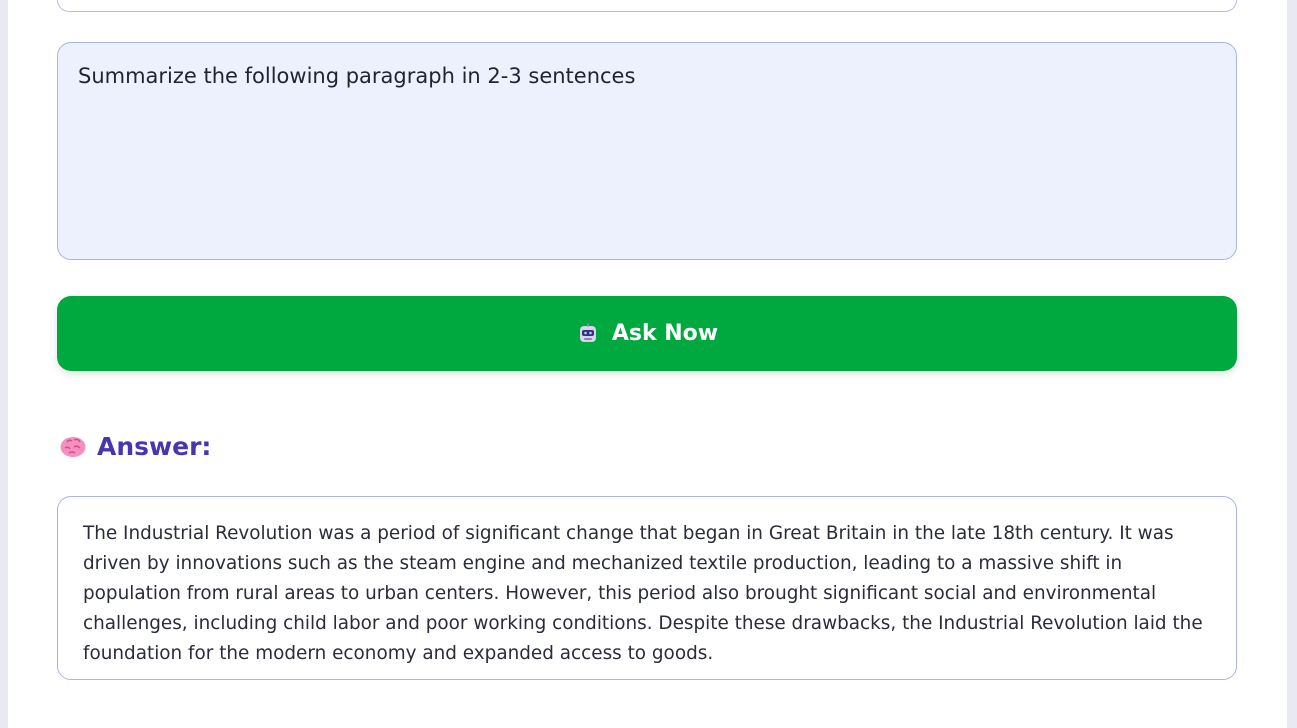 The image size is (1297, 728). I want to click on ask-now-button: Ask Now, so click(647, 333).